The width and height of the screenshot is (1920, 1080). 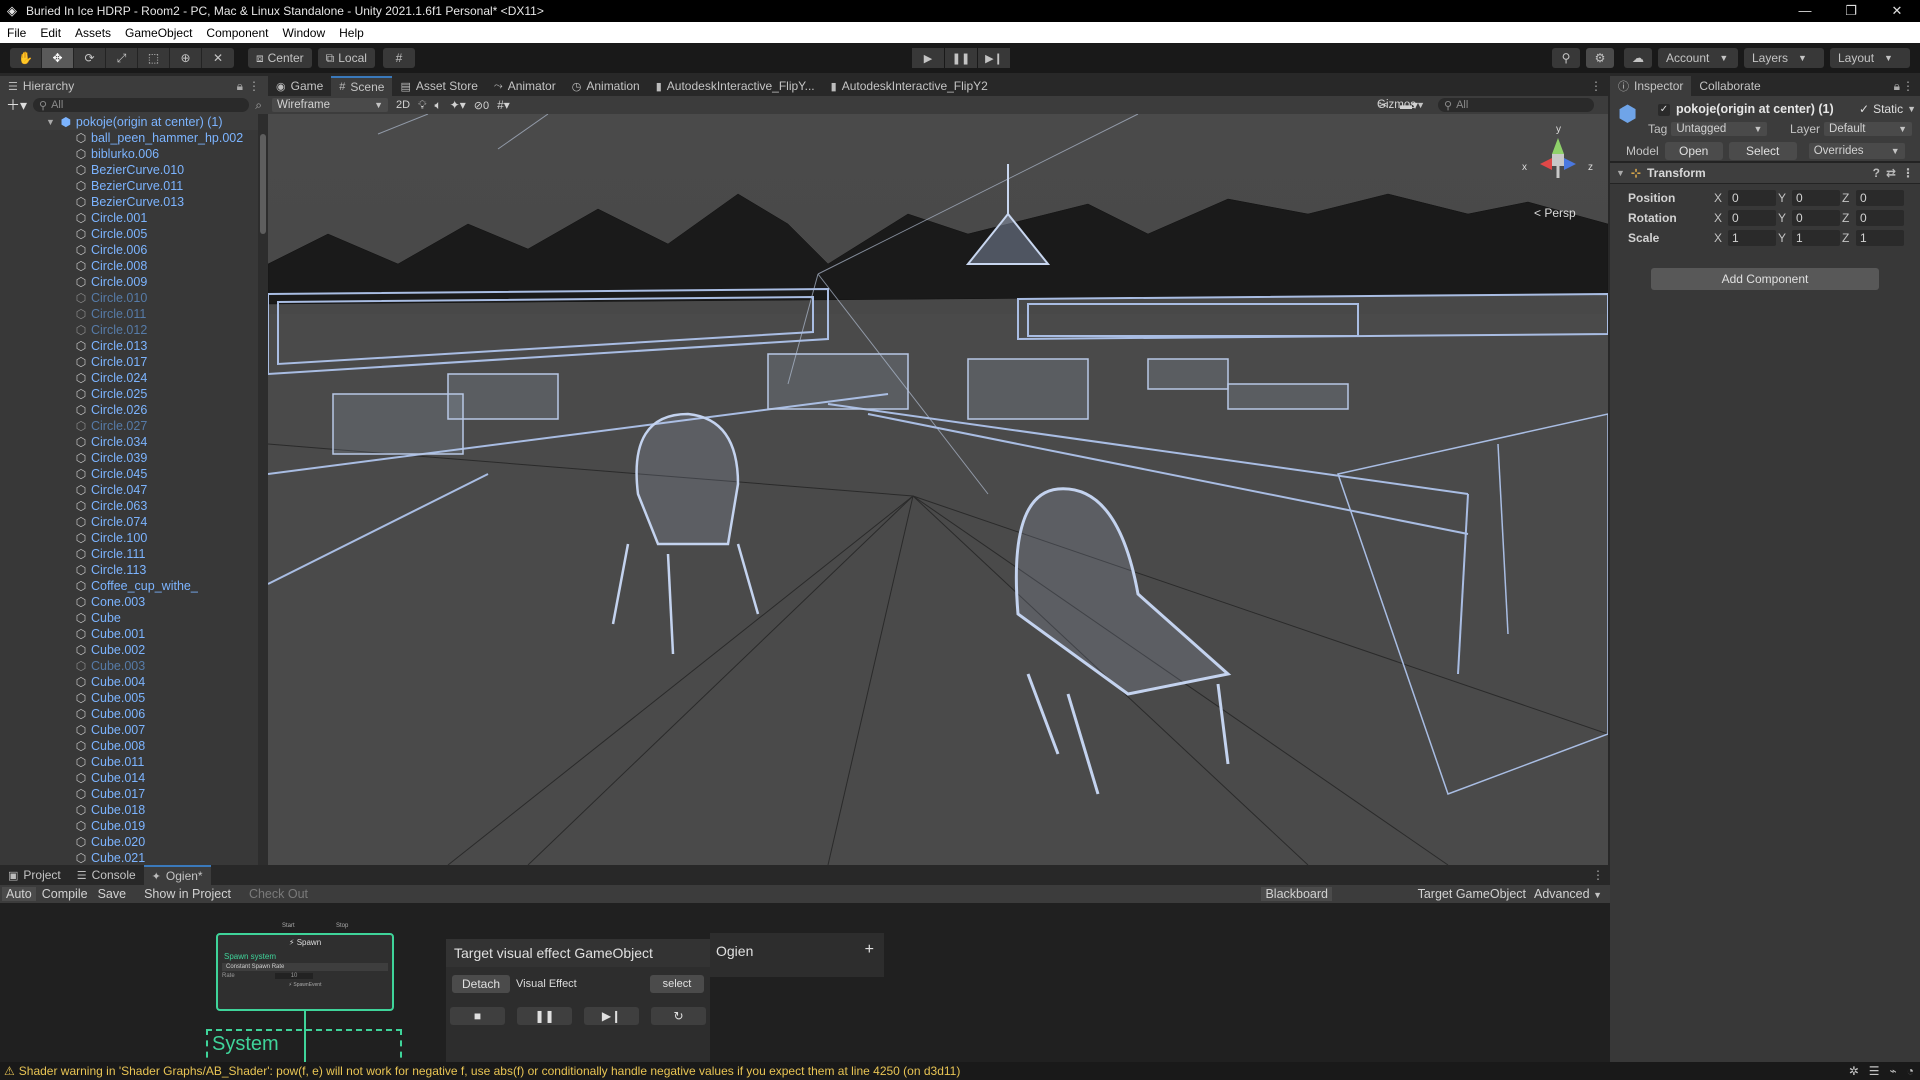 What do you see at coordinates (1566, 58) in the screenshot?
I see `search-icon: ⚲` at bounding box center [1566, 58].